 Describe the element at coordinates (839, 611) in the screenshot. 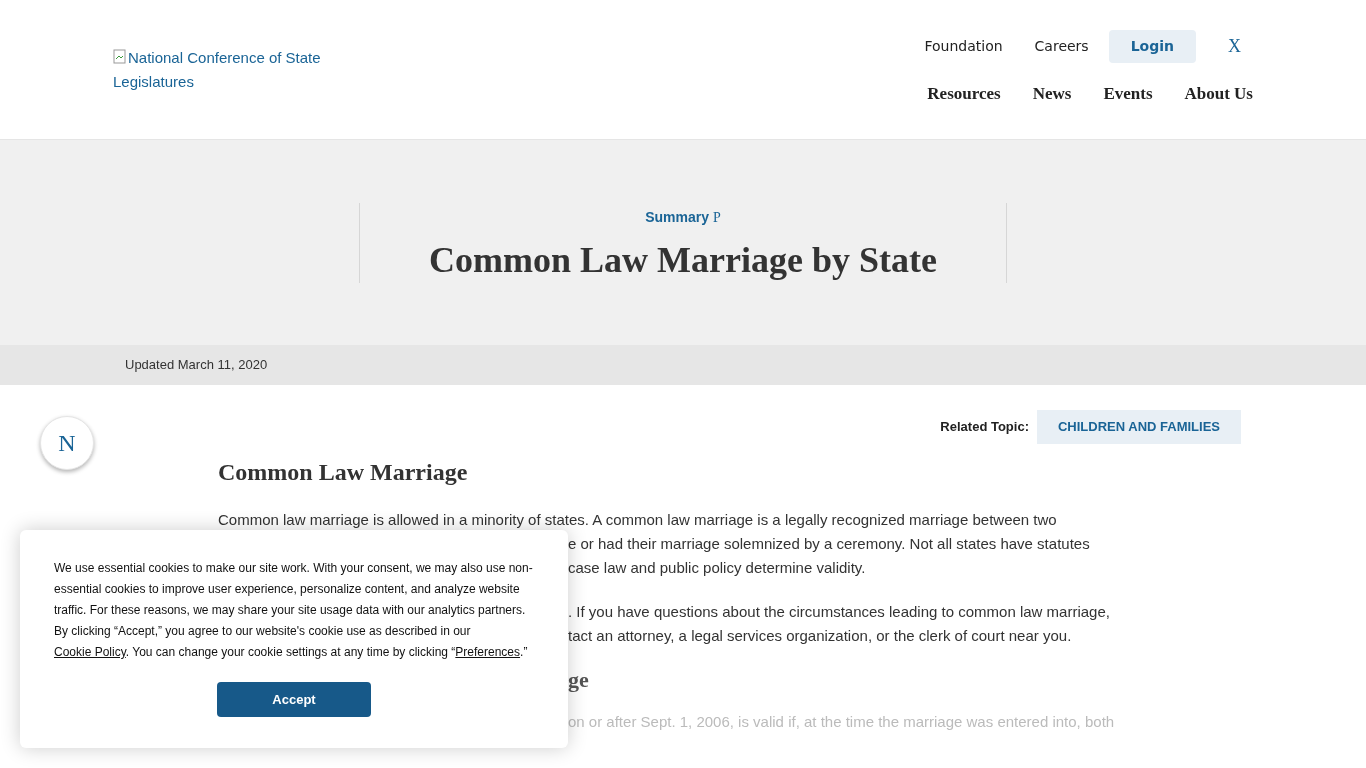

I see `paragraph-text: . If you have questions about the circumstances leading to common law marriage,` at that location.